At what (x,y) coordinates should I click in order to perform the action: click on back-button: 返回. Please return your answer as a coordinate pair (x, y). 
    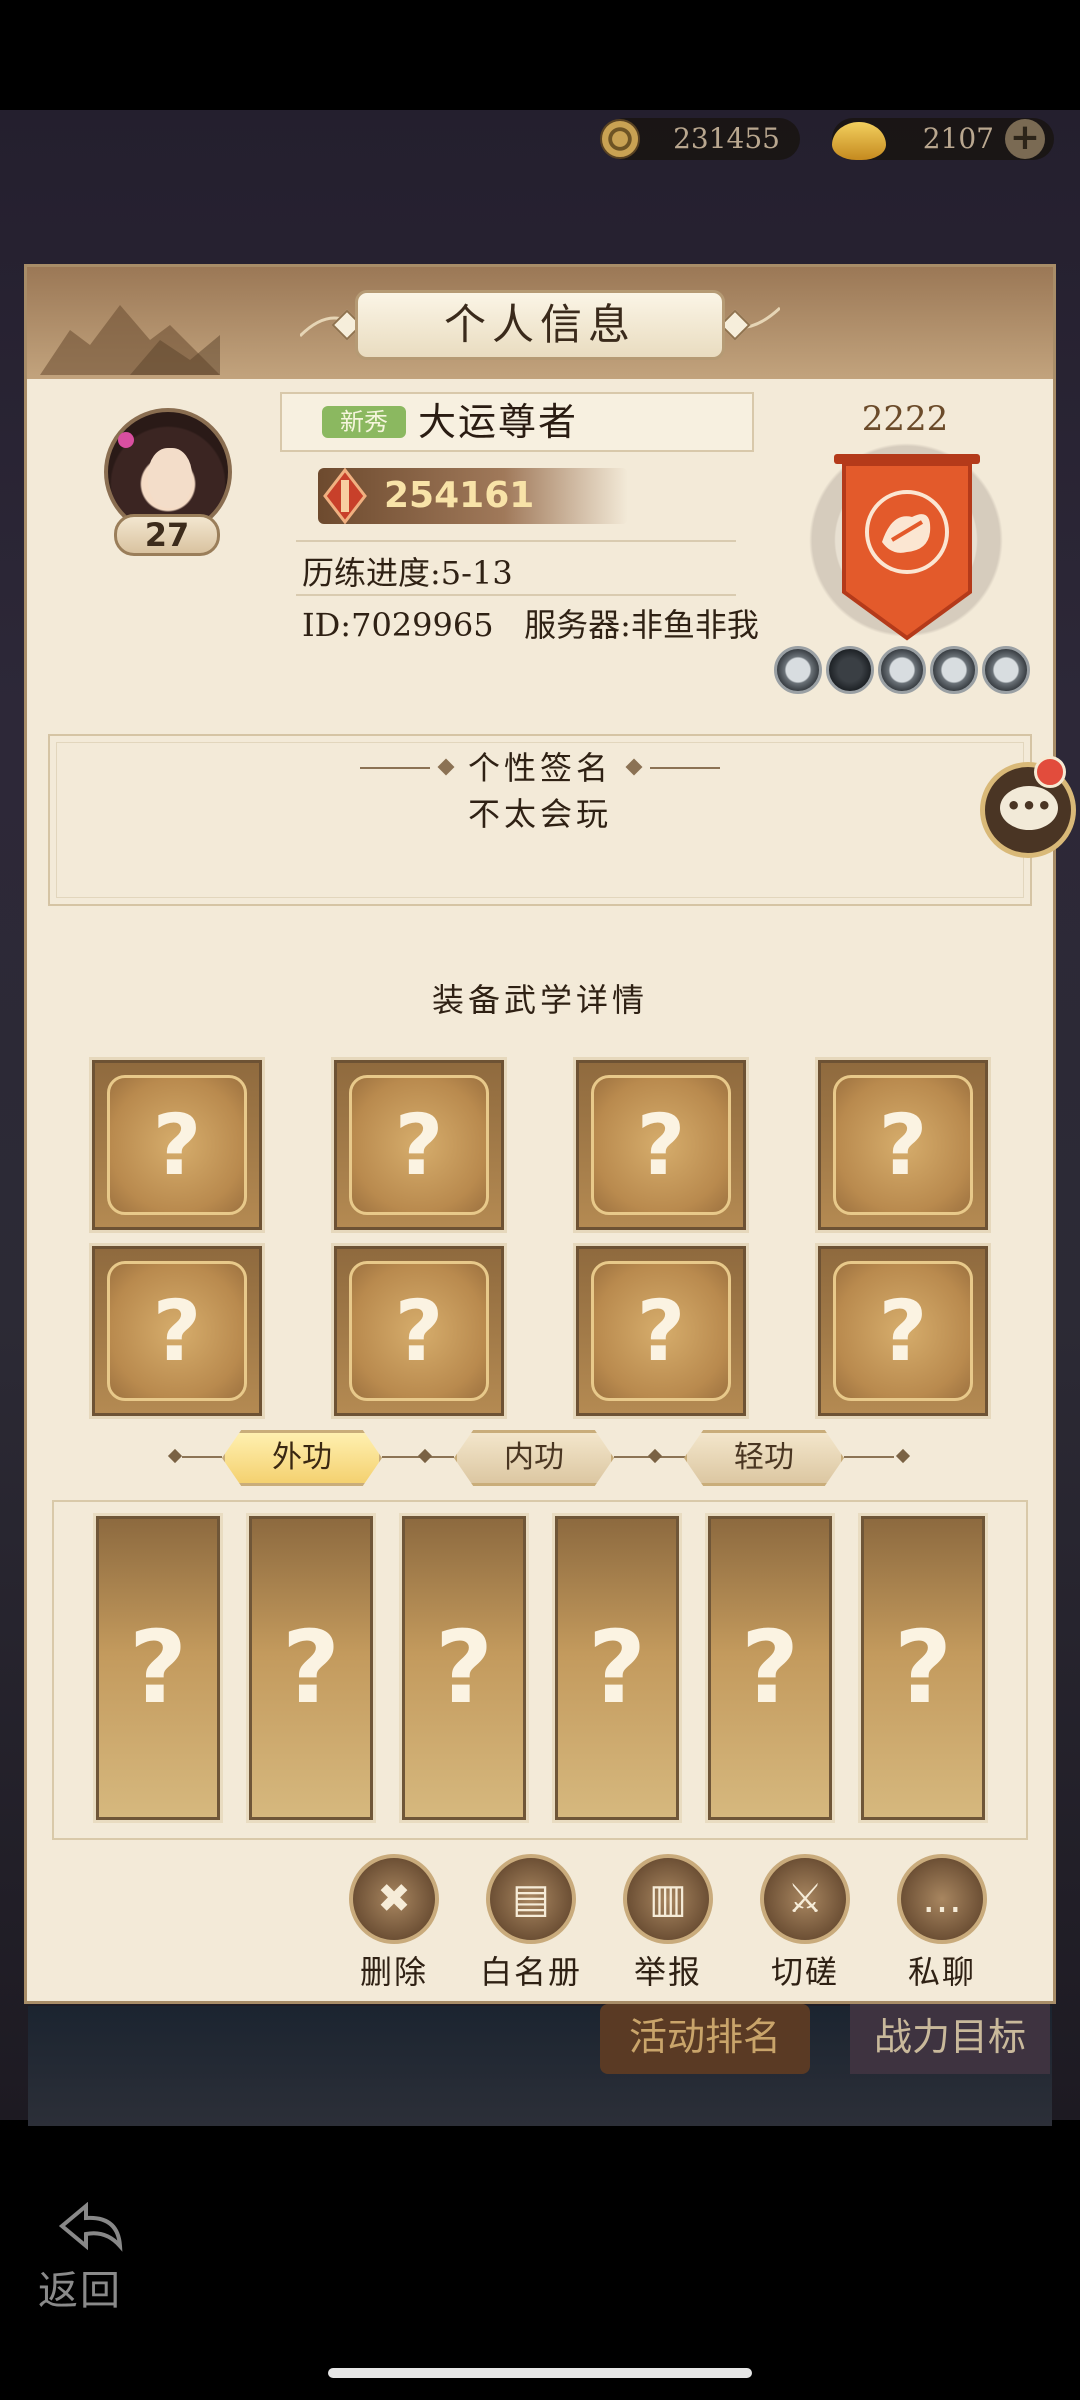
    Looking at the image, I should click on (80, 2287).